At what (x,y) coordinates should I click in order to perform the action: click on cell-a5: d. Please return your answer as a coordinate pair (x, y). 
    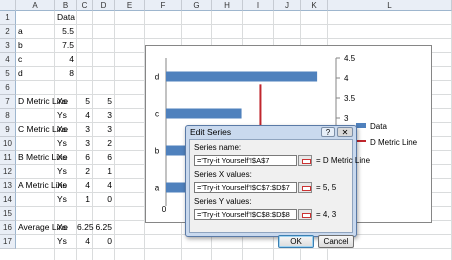
    Looking at the image, I should click on (20, 73).